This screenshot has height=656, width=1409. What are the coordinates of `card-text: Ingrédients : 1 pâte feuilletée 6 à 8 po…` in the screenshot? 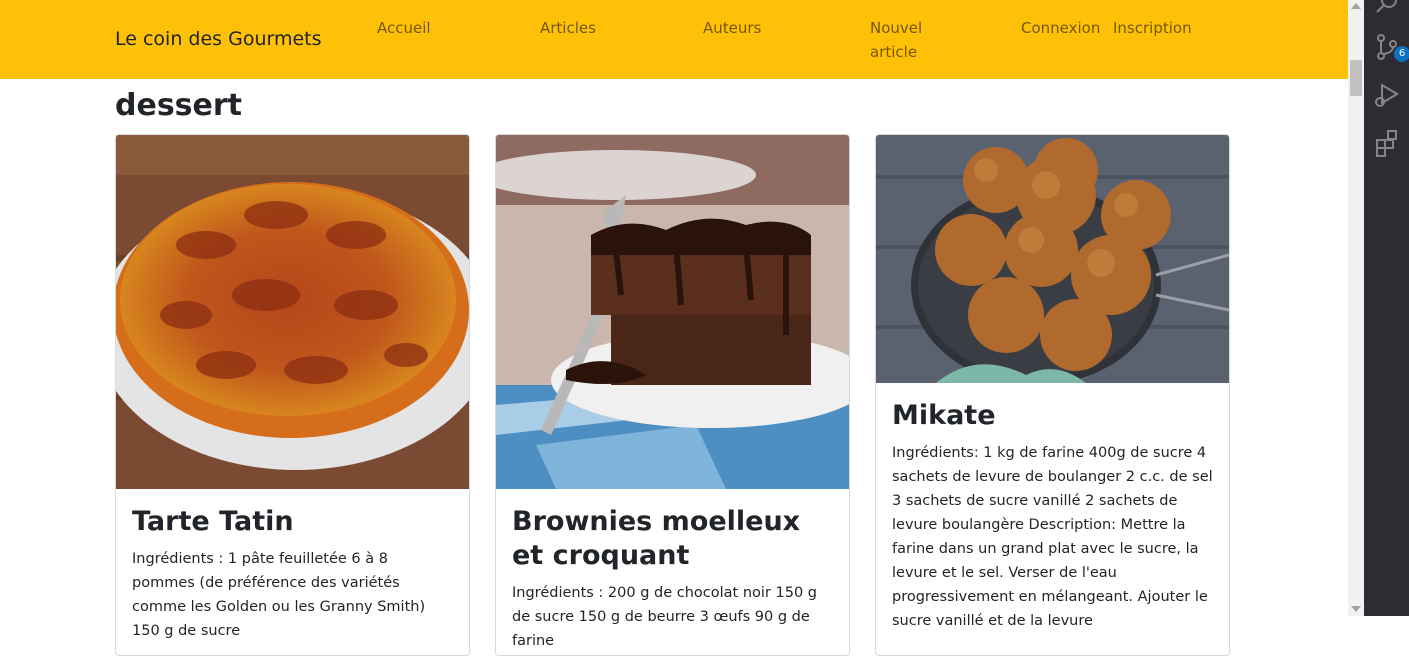 It's located at (279, 595).